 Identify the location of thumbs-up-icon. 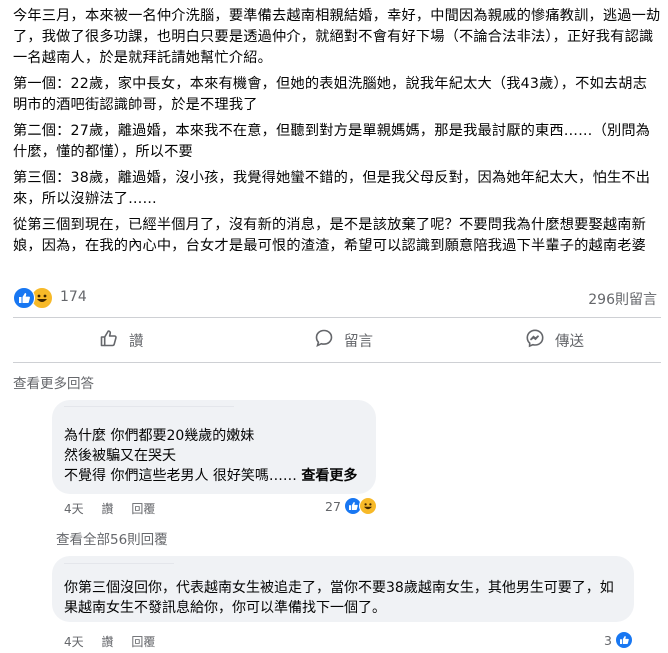
(114, 340).